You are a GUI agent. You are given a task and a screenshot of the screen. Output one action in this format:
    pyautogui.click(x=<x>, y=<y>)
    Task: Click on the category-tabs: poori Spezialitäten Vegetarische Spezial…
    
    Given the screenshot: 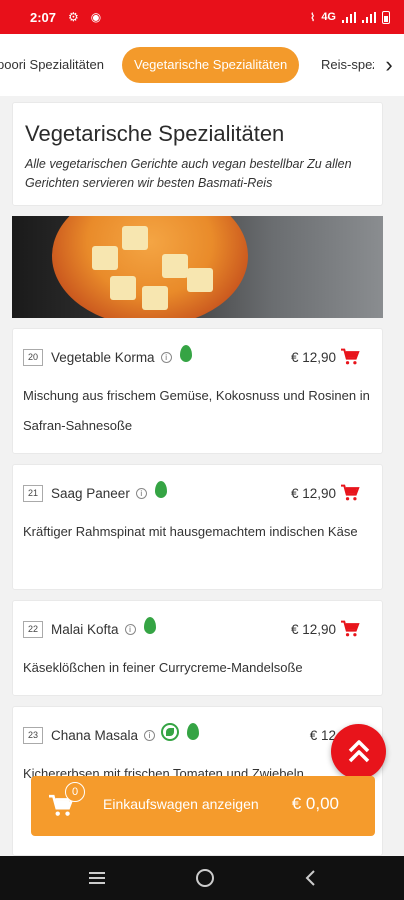 What is the action you would take?
    pyautogui.click(x=202, y=65)
    